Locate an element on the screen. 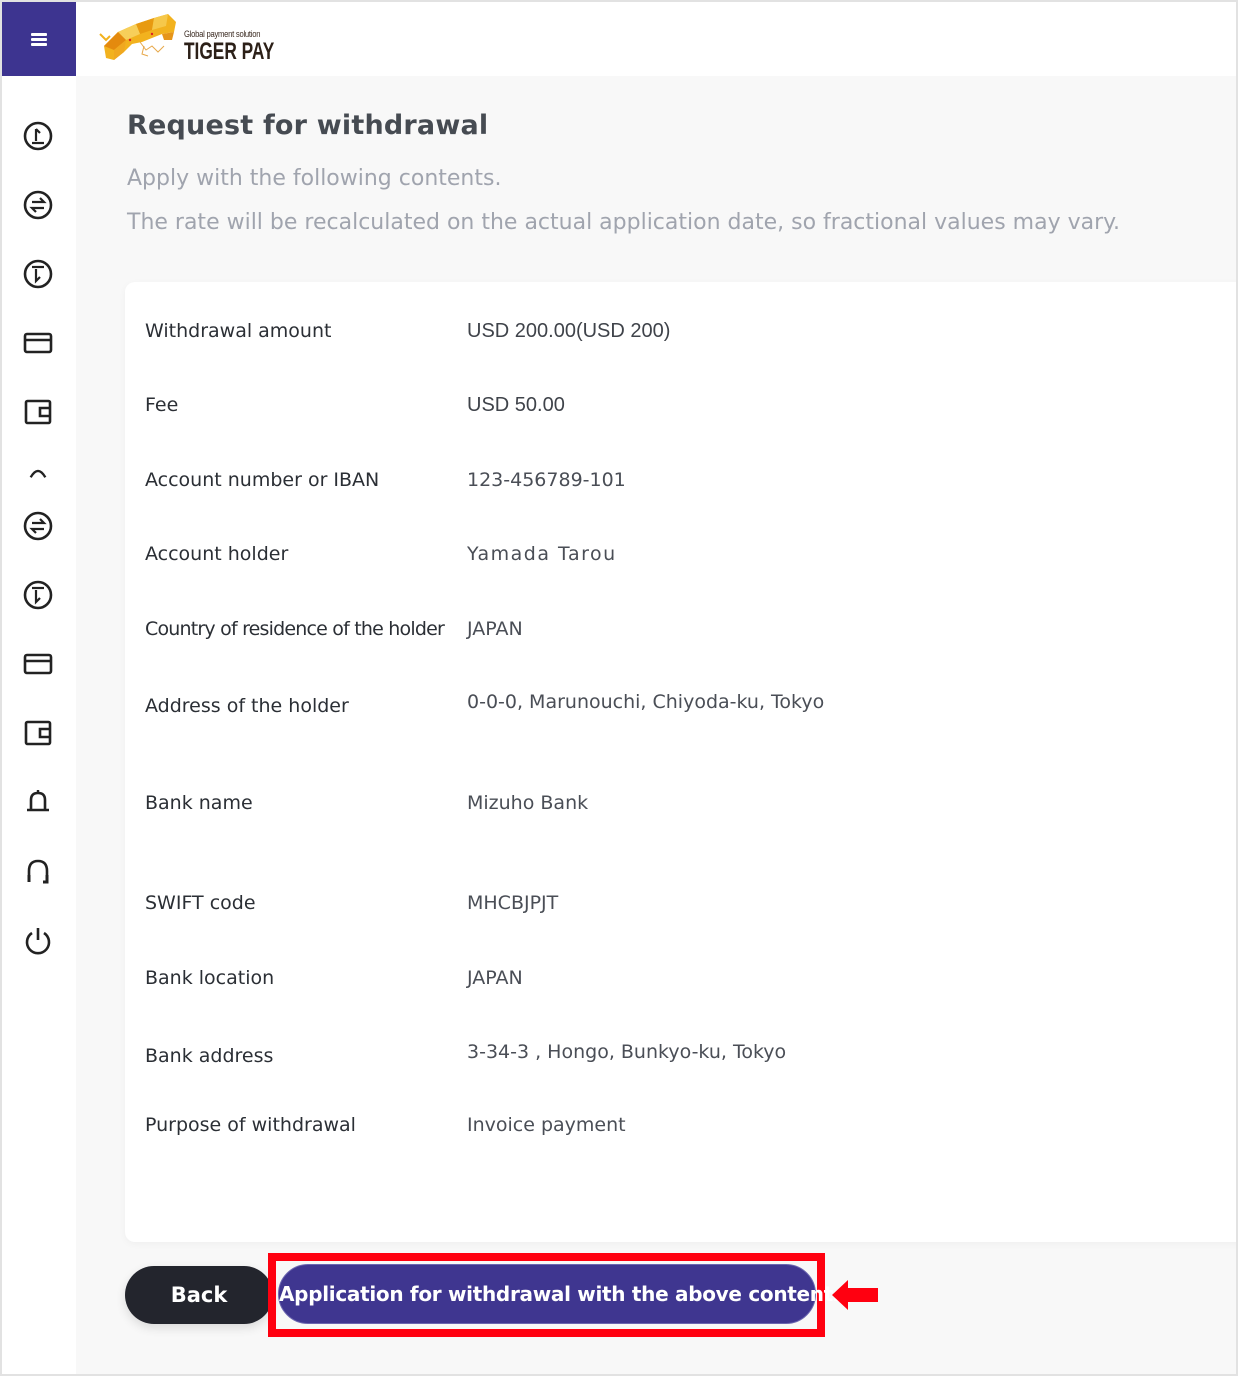 The height and width of the screenshot is (1376, 1238). hamburger-menu-button is located at coordinates (39, 39).